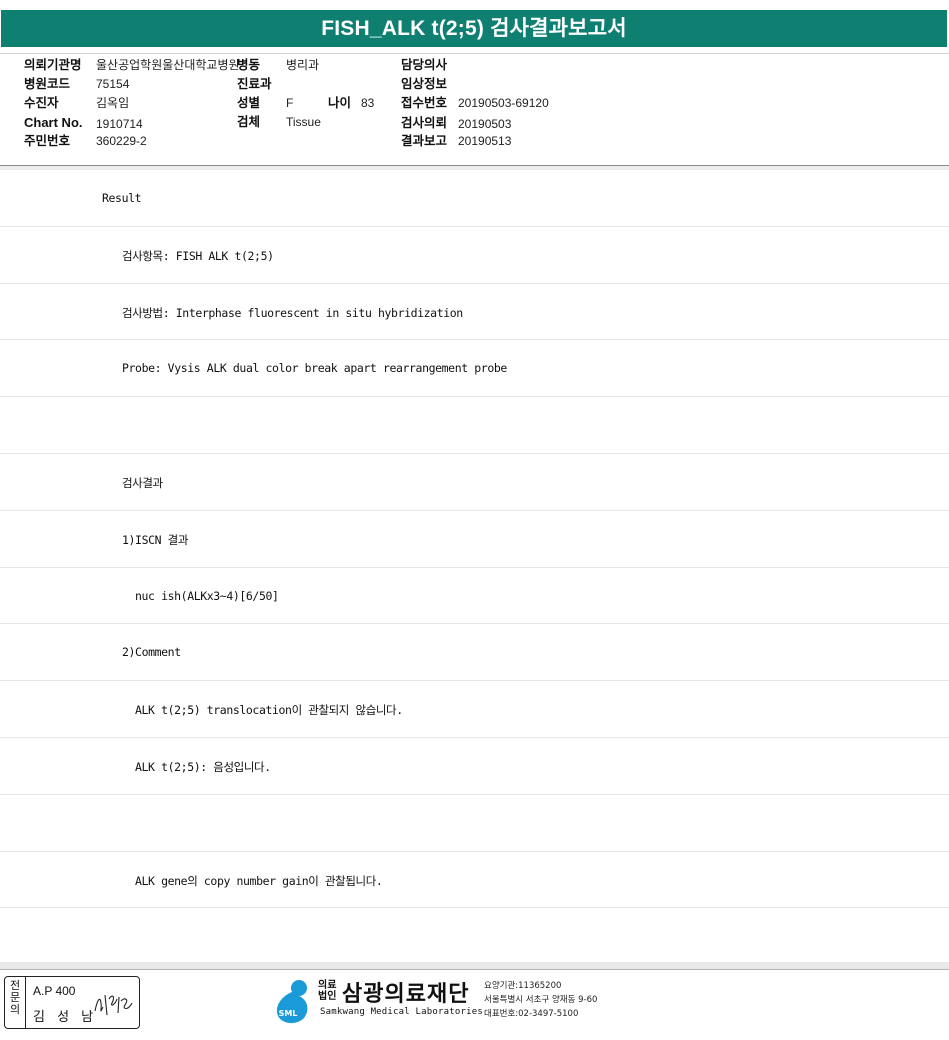  I want to click on report-date-value: 20190513, so click(485, 141).